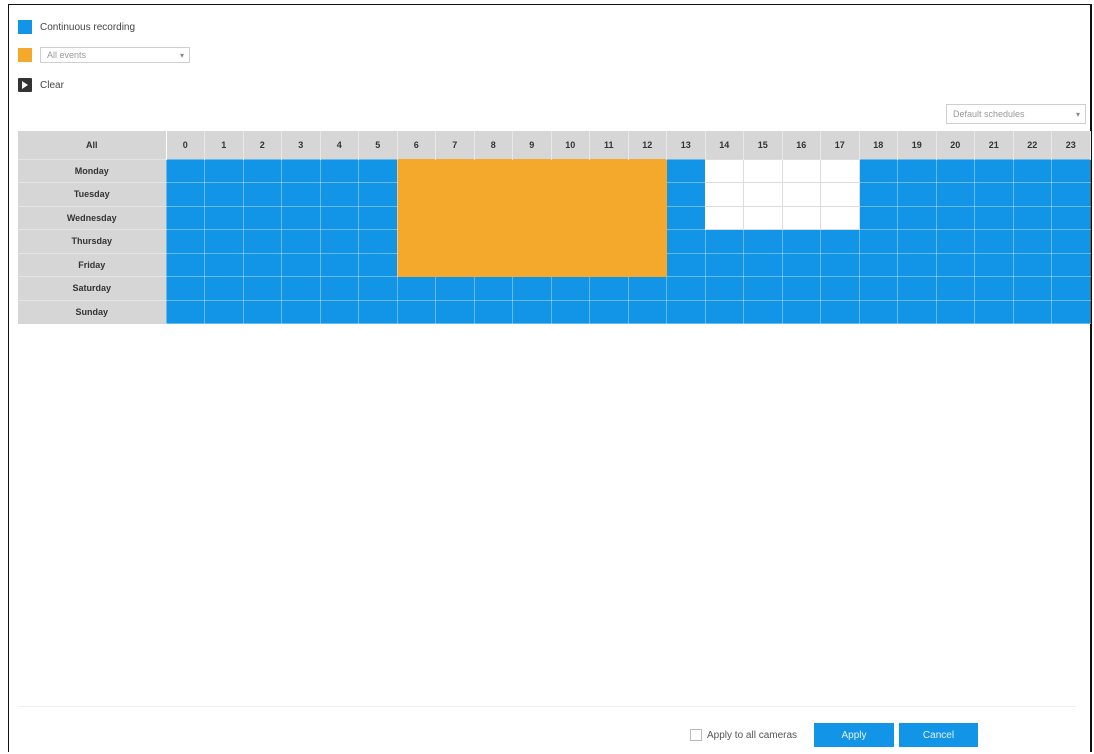 The image size is (1094, 754). I want to click on apply-to-all-cameras: Apply to all cameras, so click(743, 735).